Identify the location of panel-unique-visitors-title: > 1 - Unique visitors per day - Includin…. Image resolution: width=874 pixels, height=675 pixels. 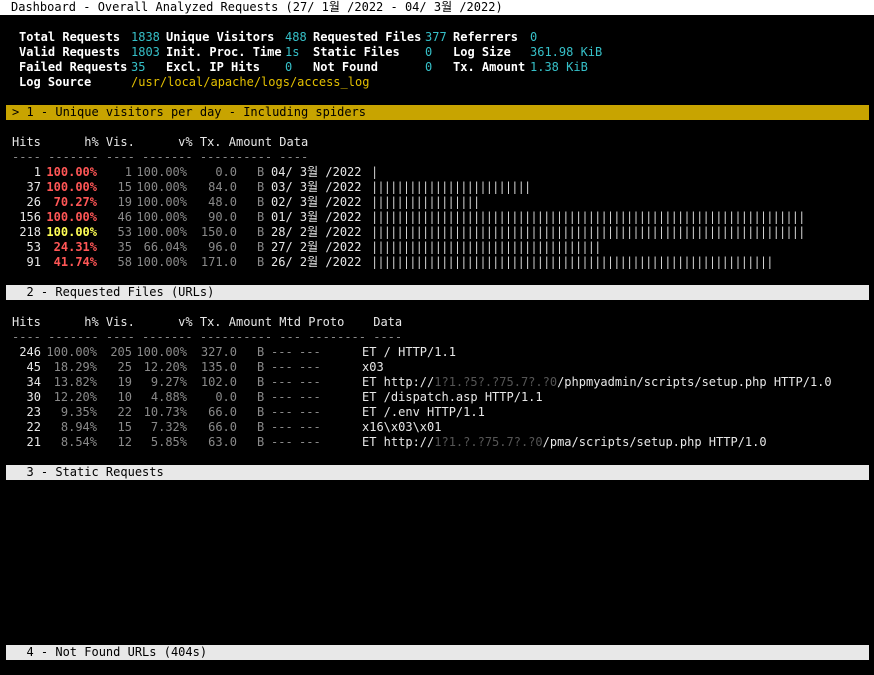
(189, 112).